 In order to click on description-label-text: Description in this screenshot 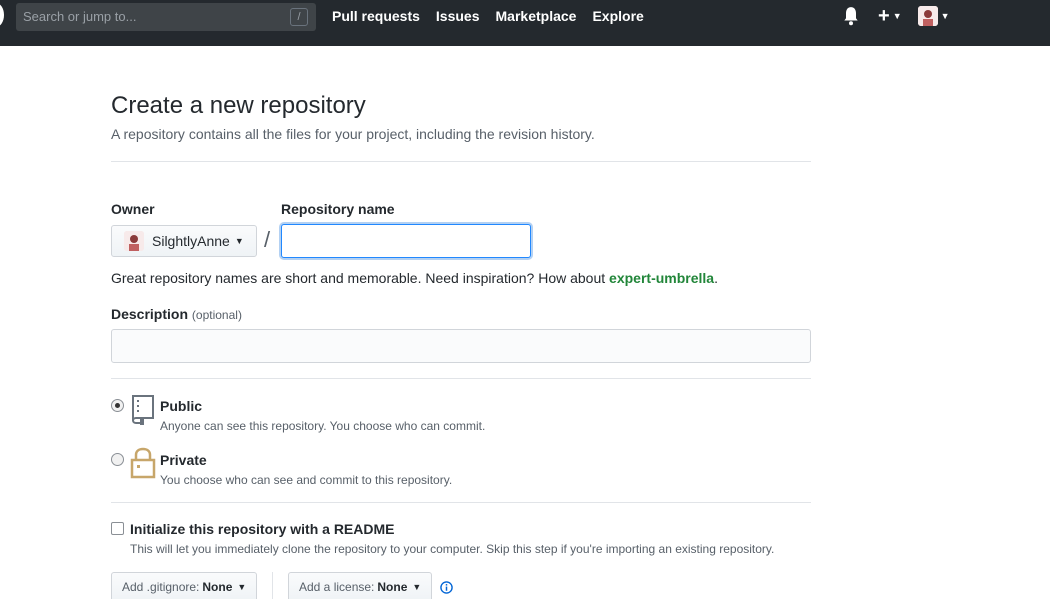, I will do `click(150, 314)`.